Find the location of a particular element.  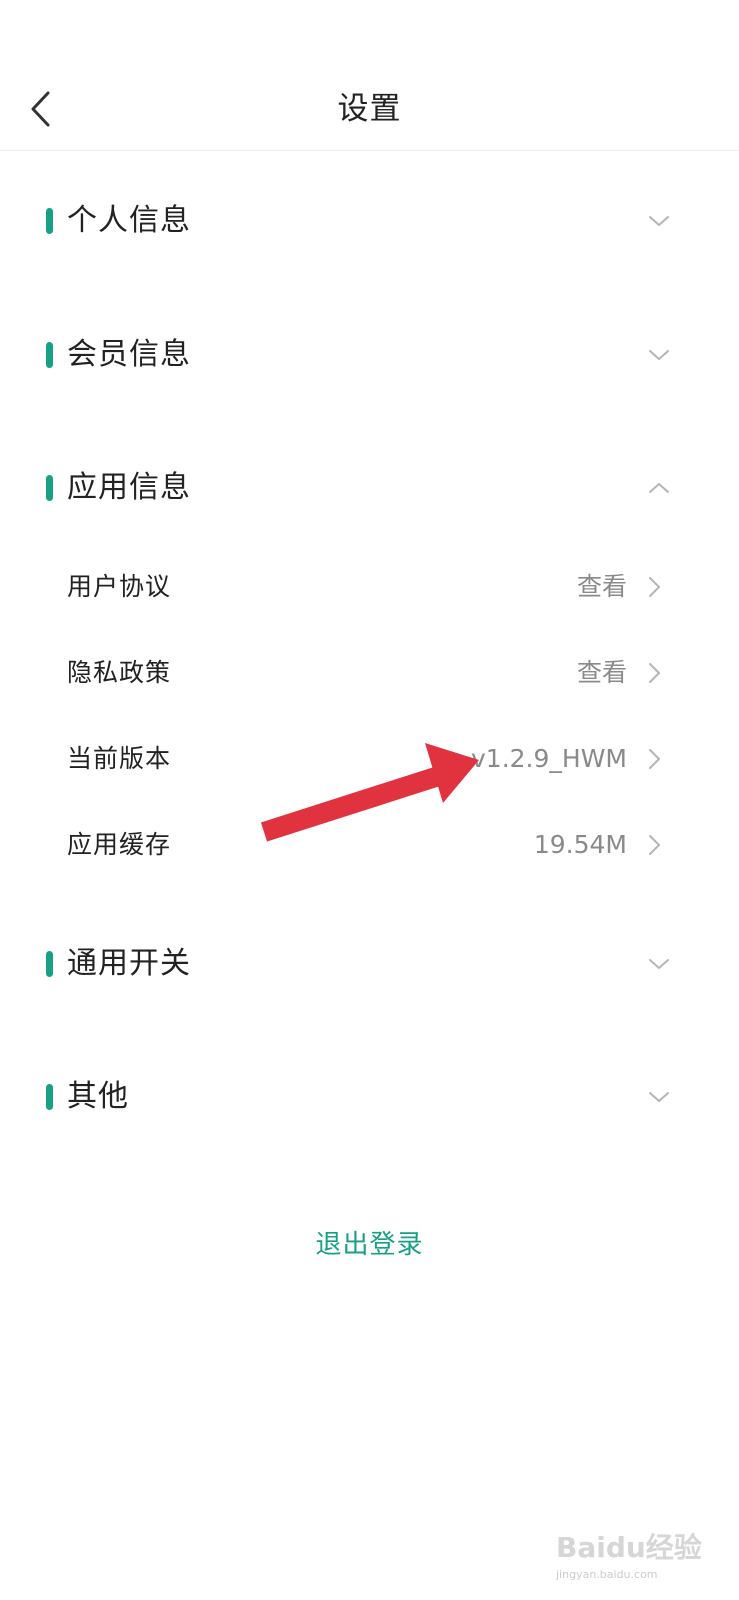

cache-size-value: 19.54M is located at coordinates (580, 844).